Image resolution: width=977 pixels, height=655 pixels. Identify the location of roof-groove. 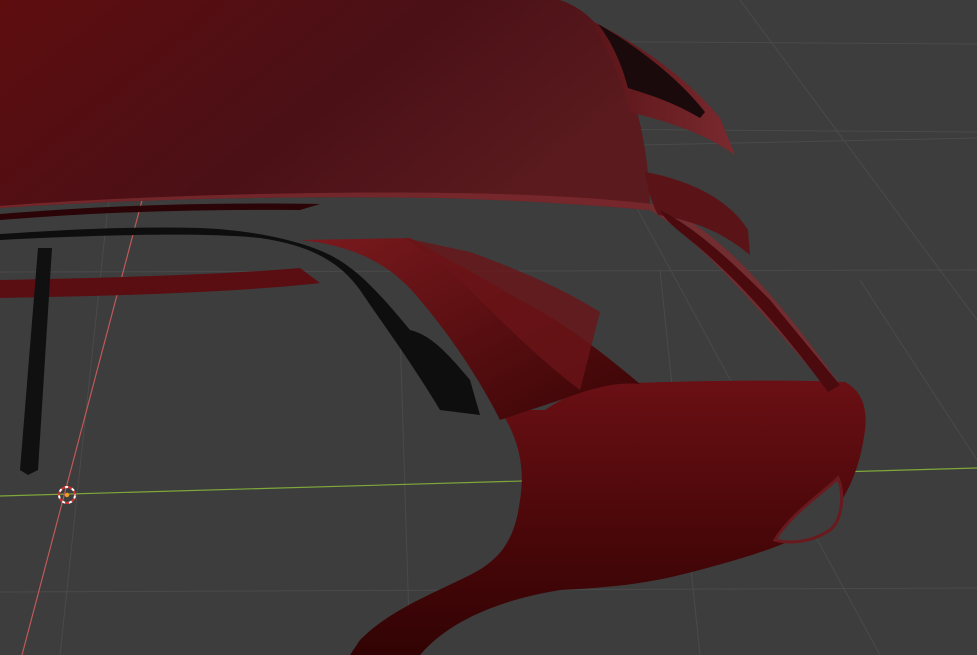
(160, 211).